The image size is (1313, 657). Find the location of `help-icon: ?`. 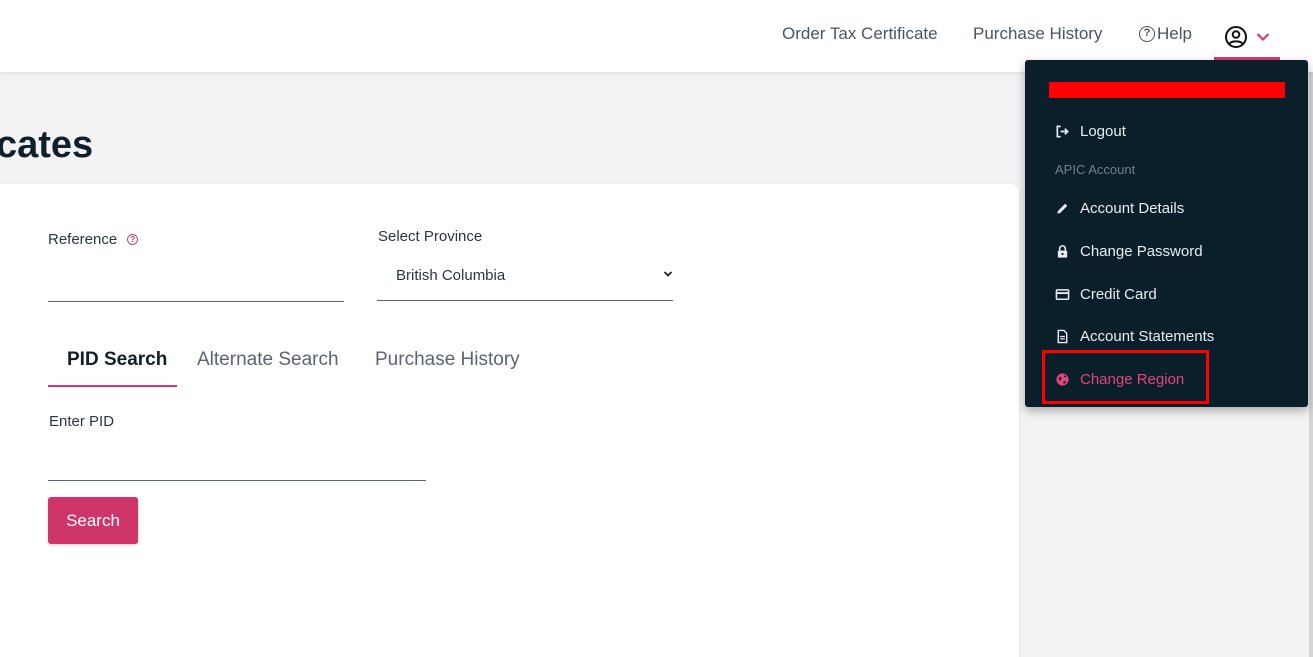

help-icon: ? is located at coordinates (1147, 34).